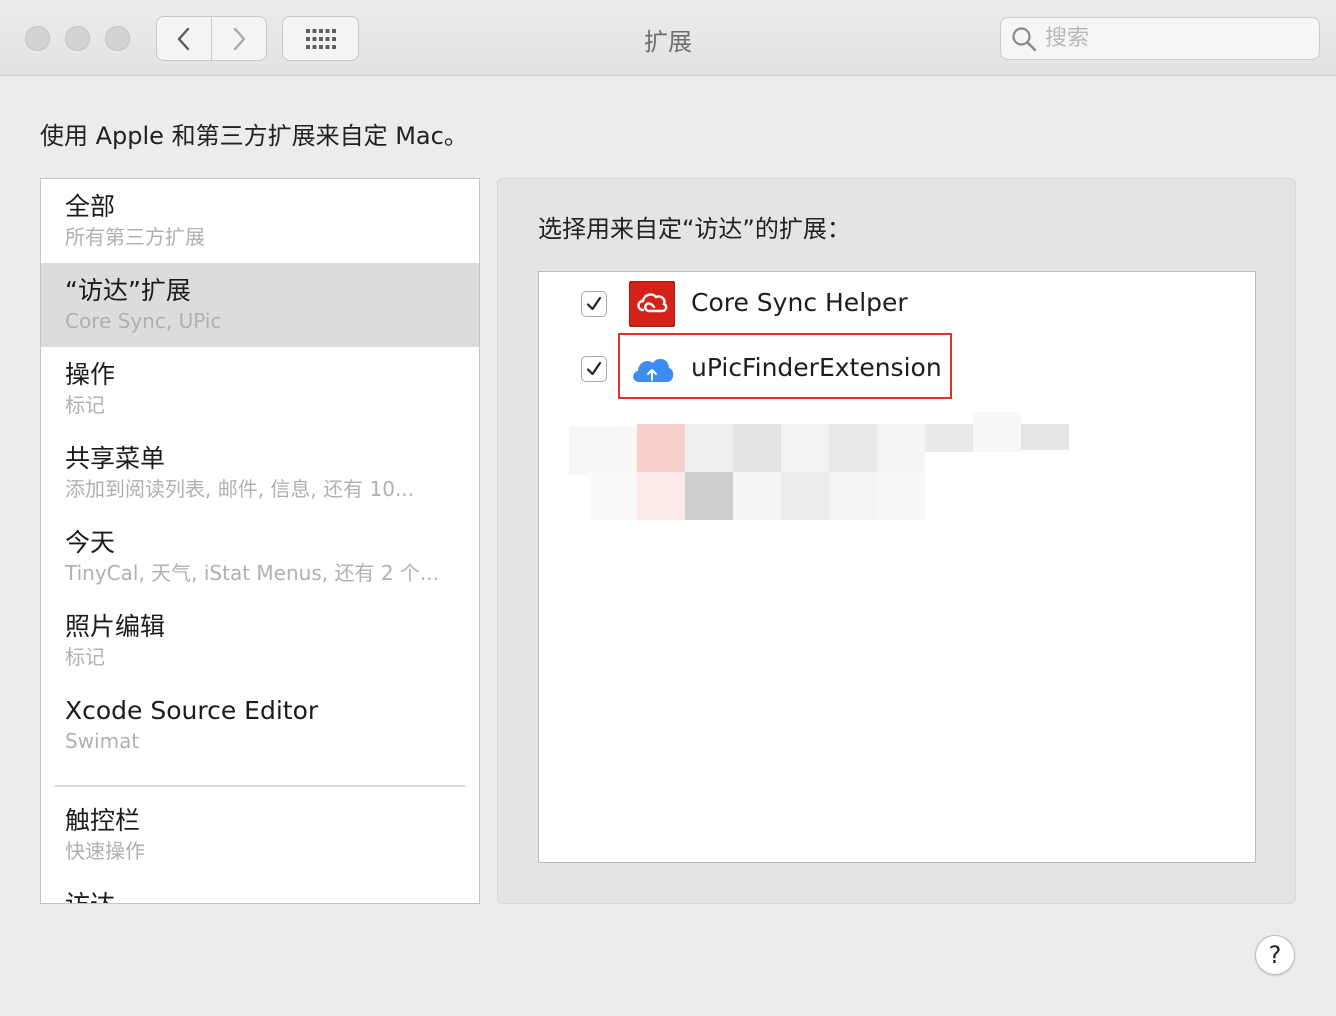 This screenshot has width=1336, height=1016. Describe the element at coordinates (90, 542) in the screenshot. I see `category-title: 今天` at that location.